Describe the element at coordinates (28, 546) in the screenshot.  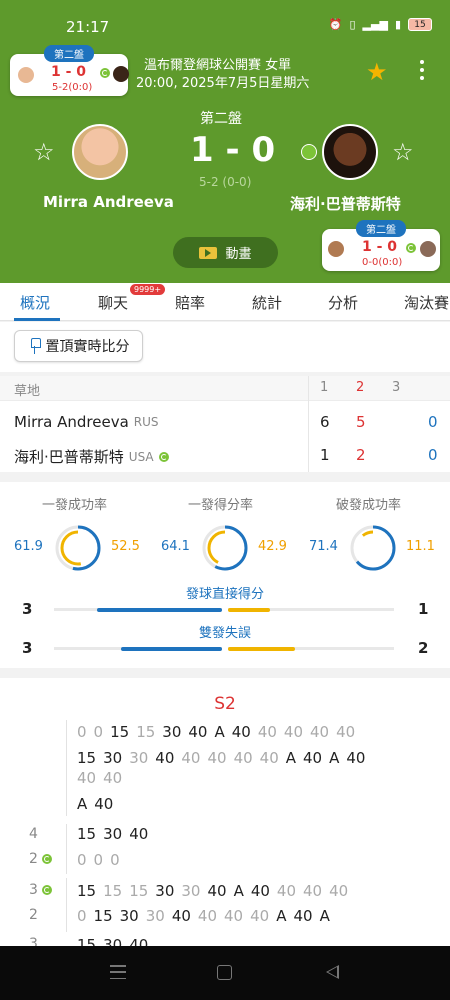
I see `stat-left-value: 61.9` at that location.